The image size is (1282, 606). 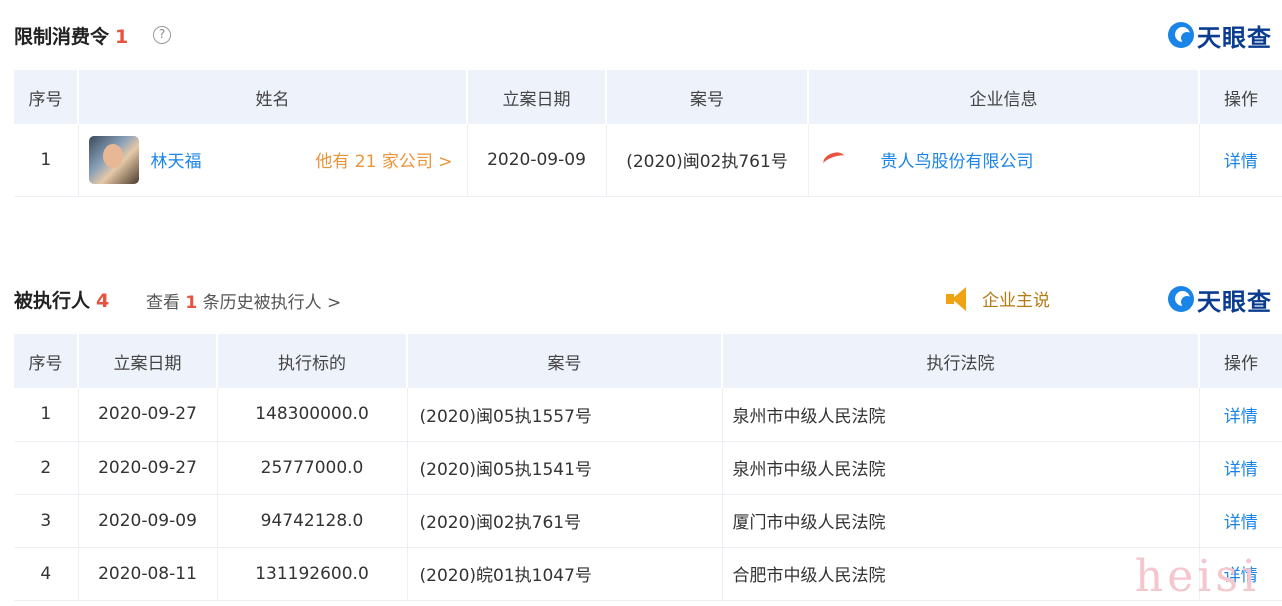 I want to click on execution-amount: 25777000.0, so click(x=312, y=468).